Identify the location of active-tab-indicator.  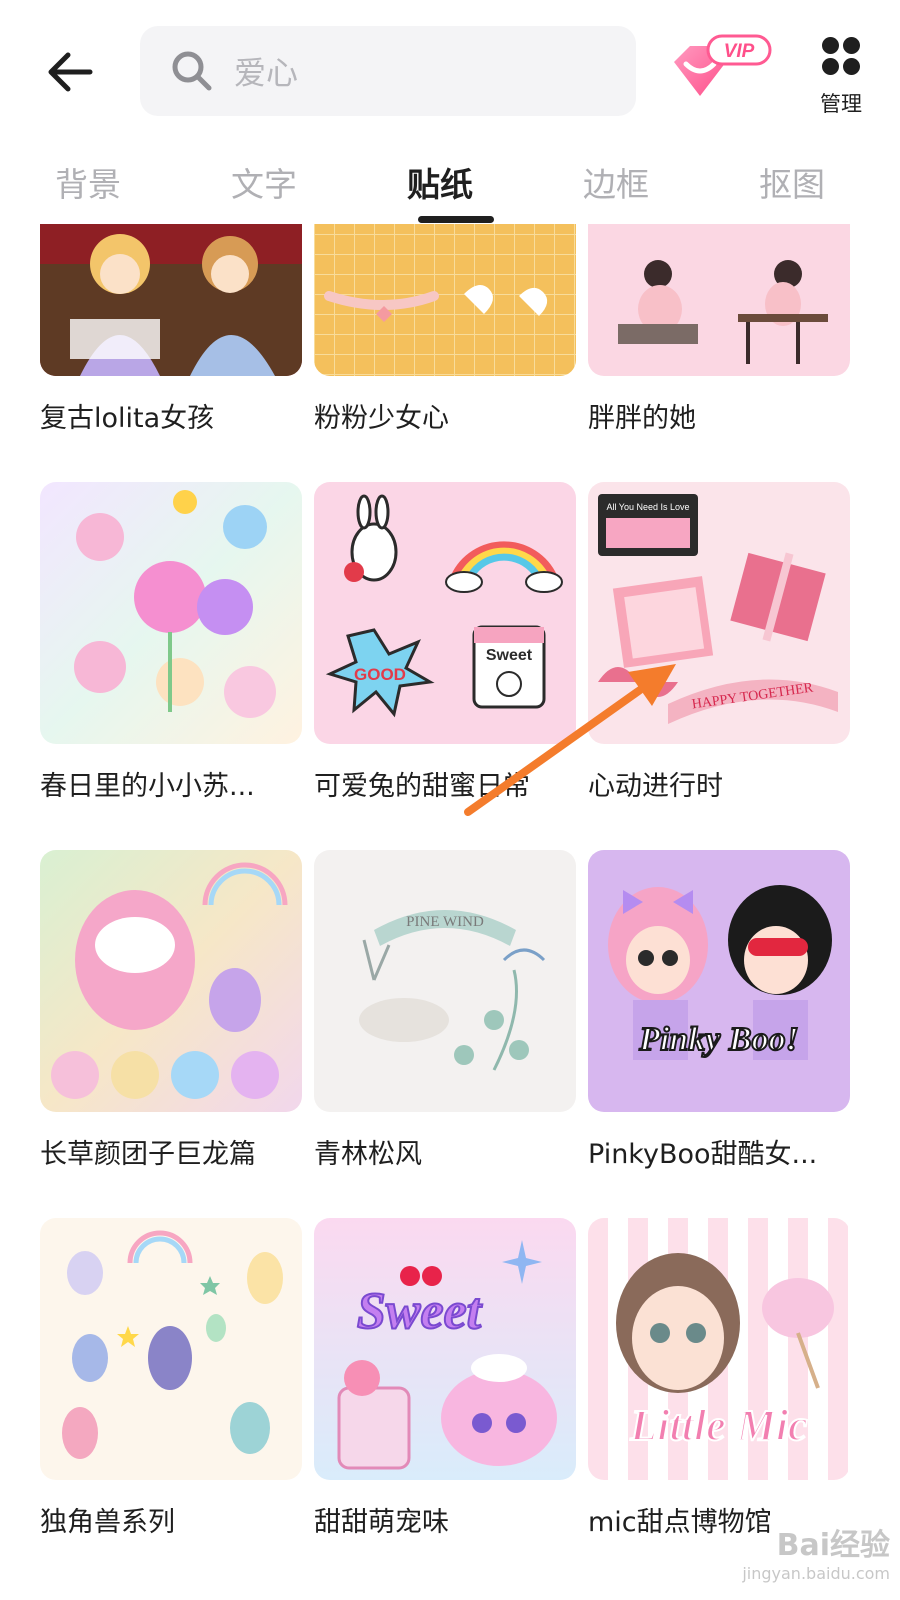
(456, 219).